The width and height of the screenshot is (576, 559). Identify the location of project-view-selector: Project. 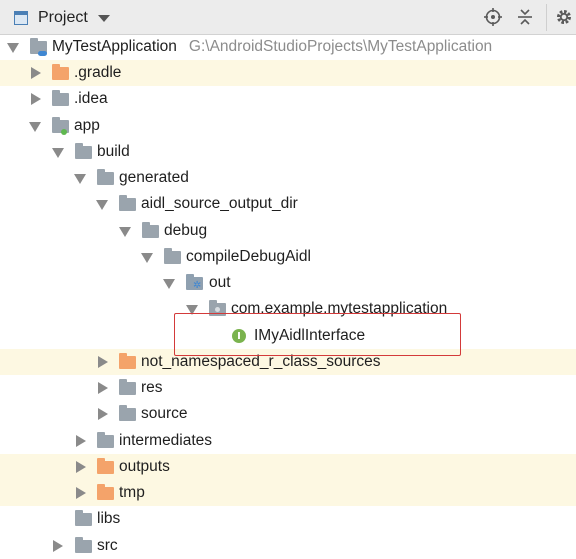
(62, 18).